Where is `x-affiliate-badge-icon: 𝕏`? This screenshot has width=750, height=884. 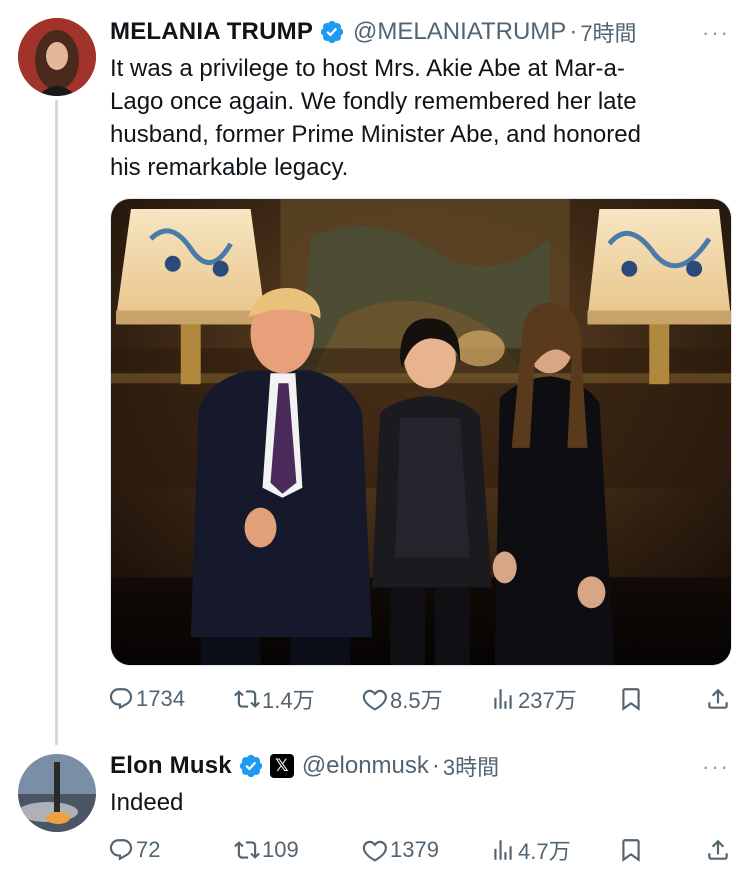
x-affiliate-badge-icon: 𝕏 is located at coordinates (281, 766).